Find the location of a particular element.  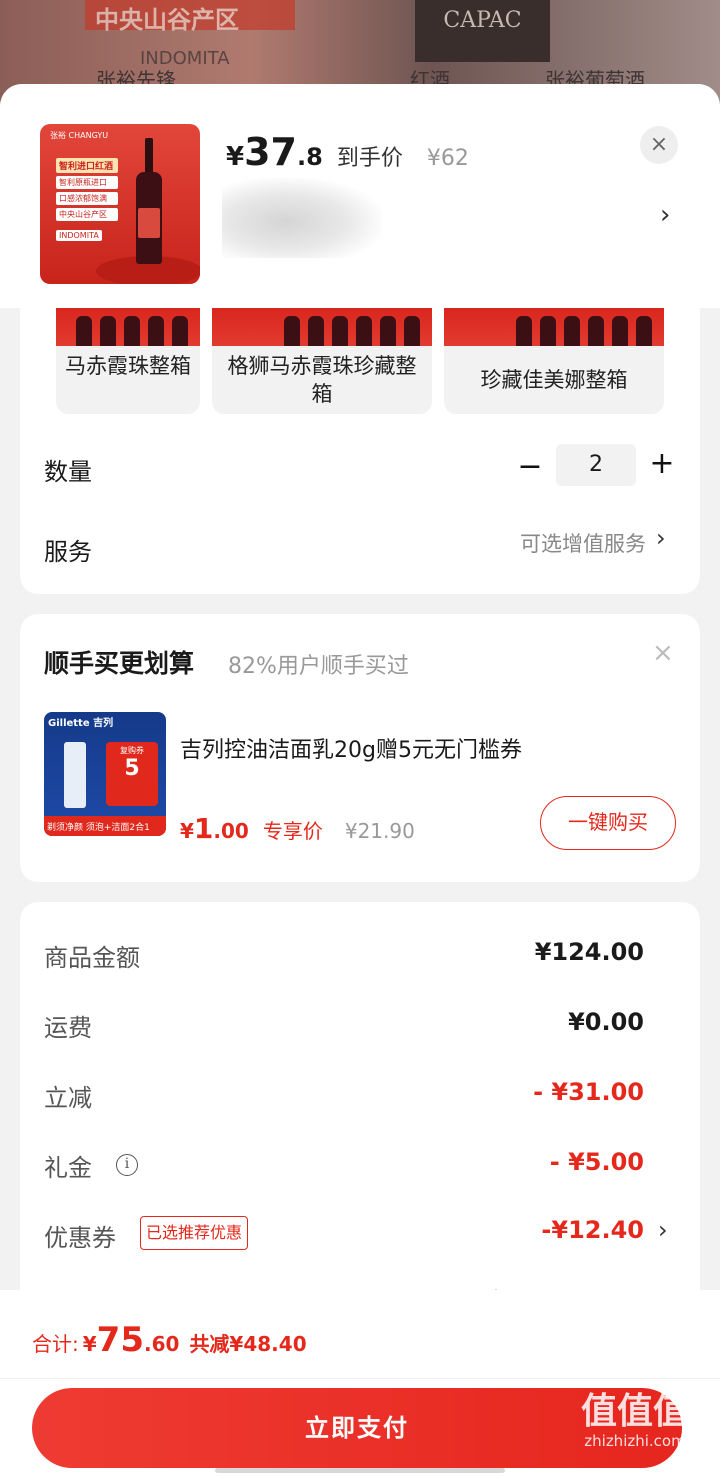

original-price: ¥62 is located at coordinates (447, 158).